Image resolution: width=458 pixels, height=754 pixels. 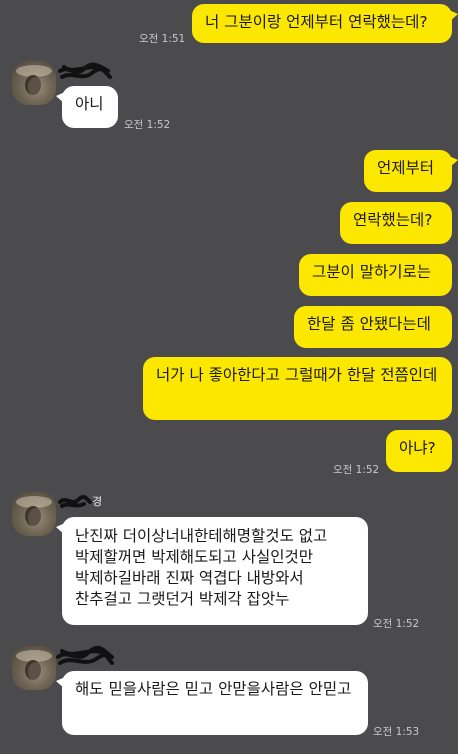 I want to click on outgoing-message-bubble: 한달 좀 안됐다는데, so click(x=373, y=327).